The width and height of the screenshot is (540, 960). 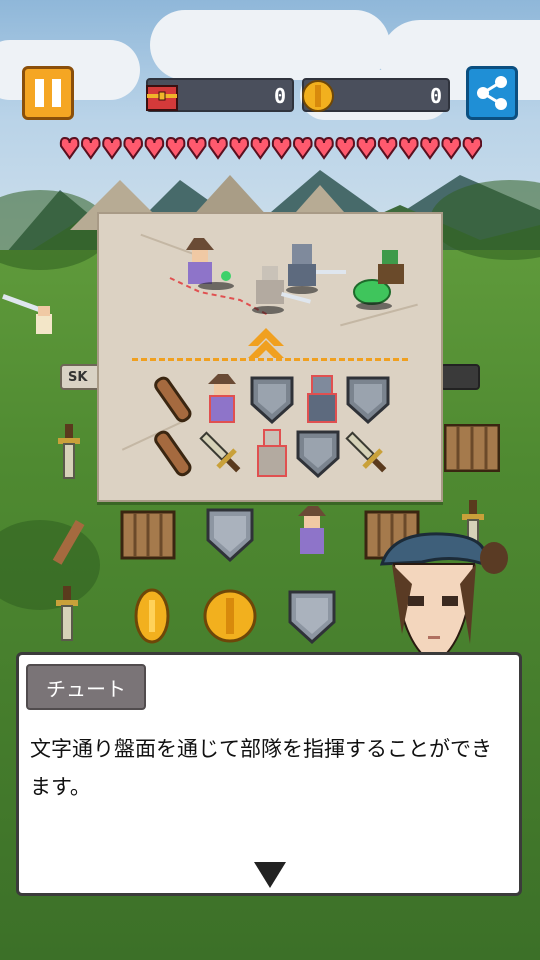 I want to click on battle-preview, so click(x=286, y=277).